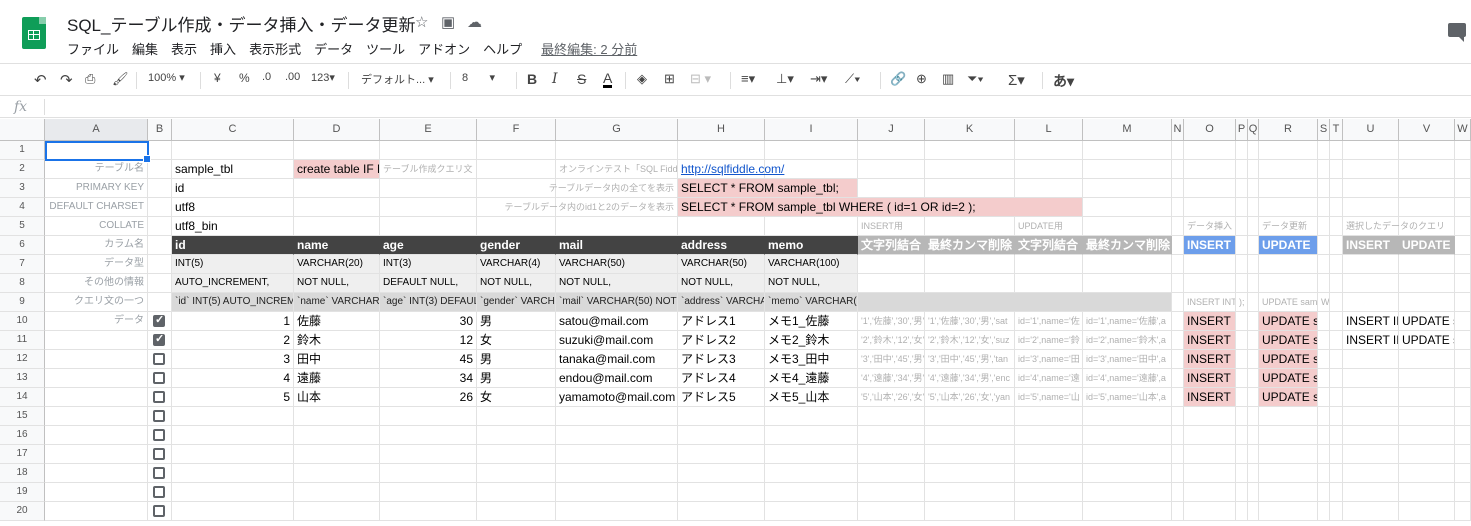  Describe the element at coordinates (811, 245) in the screenshot. I see `cell-i6: memo` at that location.